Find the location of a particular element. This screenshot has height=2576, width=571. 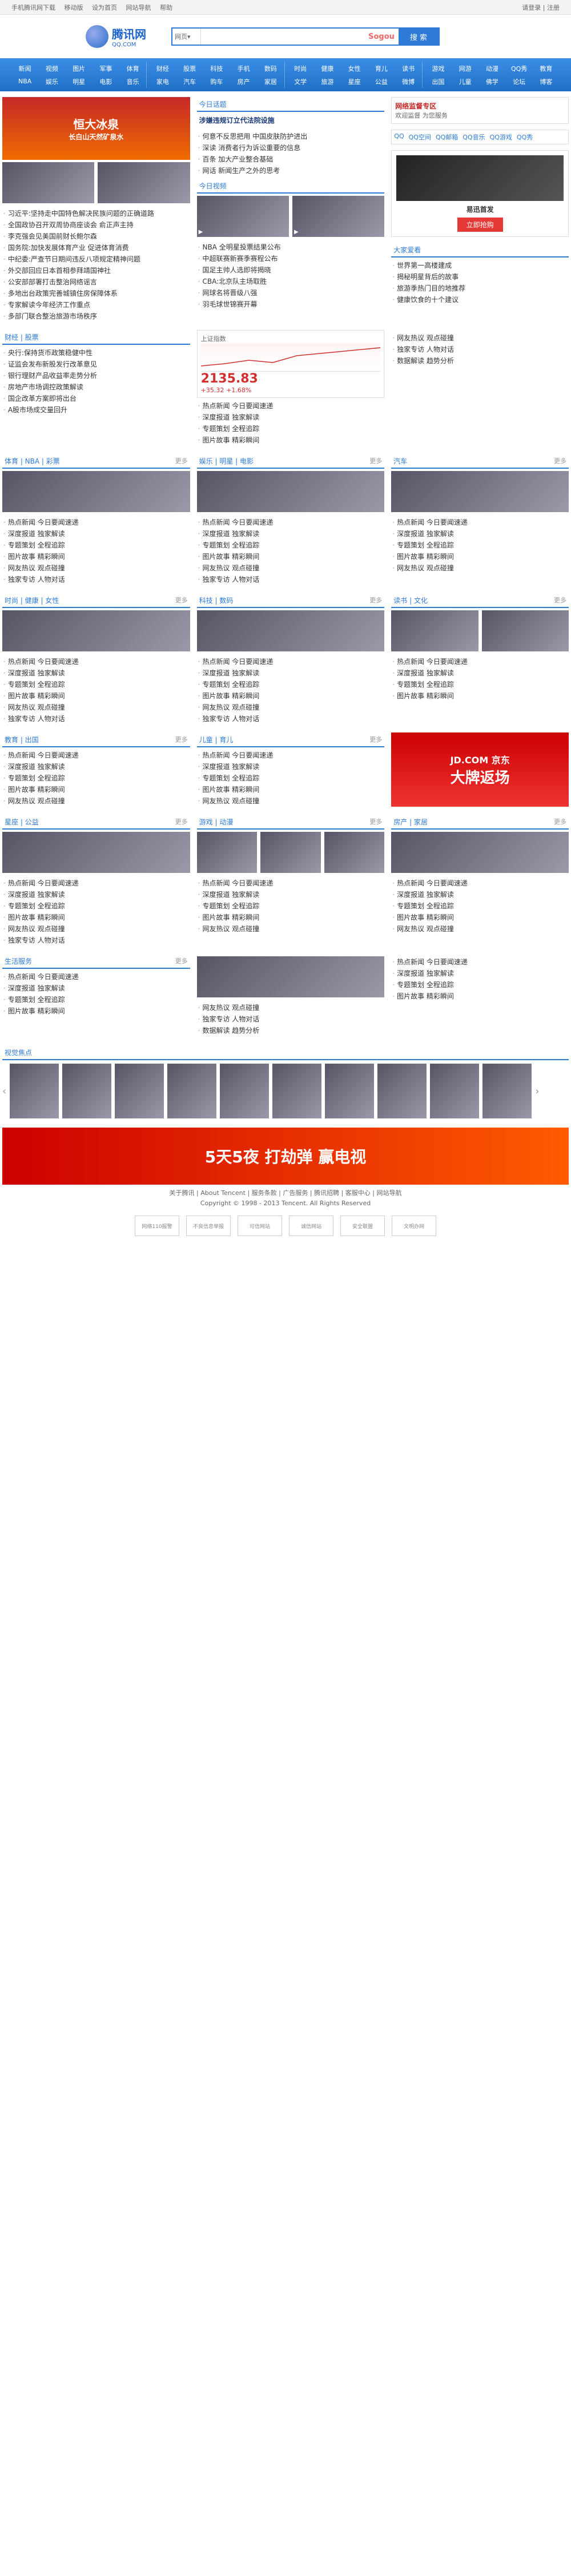

nav-item: 旅游 is located at coordinates (327, 81).